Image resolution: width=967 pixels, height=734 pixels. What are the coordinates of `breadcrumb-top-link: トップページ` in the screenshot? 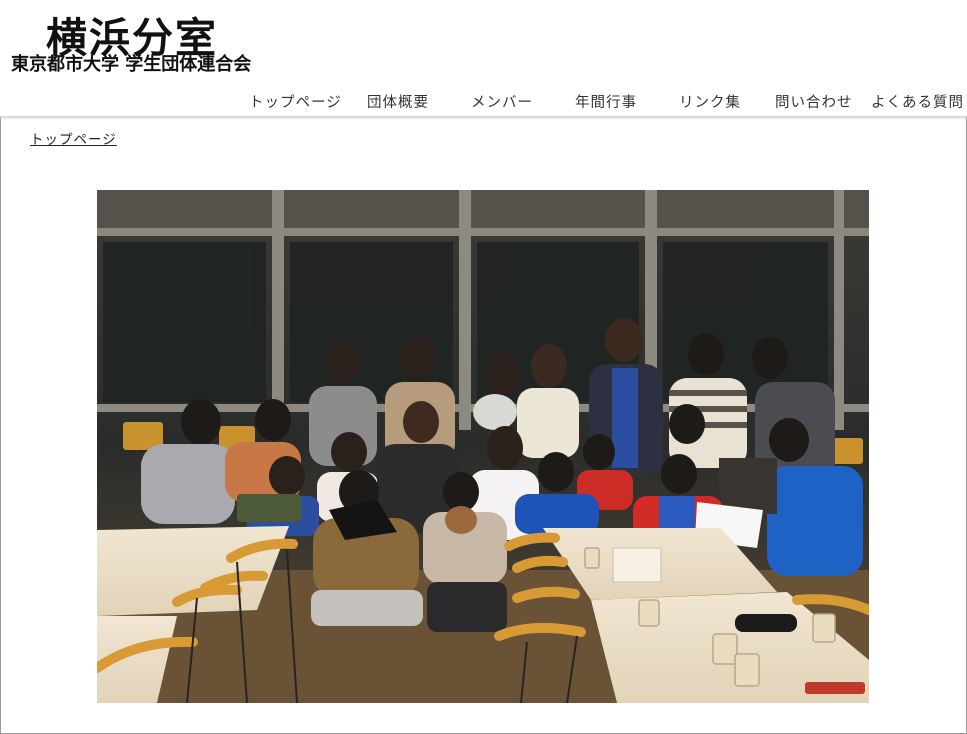 It's located at (73, 138).